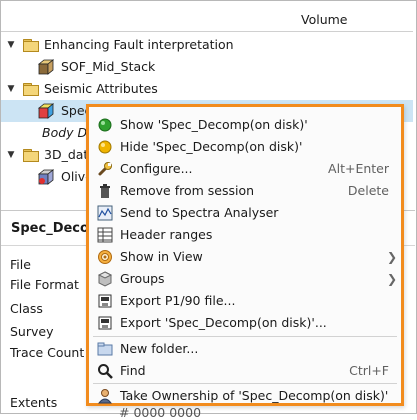 The height and width of the screenshot is (420, 417). What do you see at coordinates (105, 169) in the screenshot?
I see `wrench-icon` at bounding box center [105, 169].